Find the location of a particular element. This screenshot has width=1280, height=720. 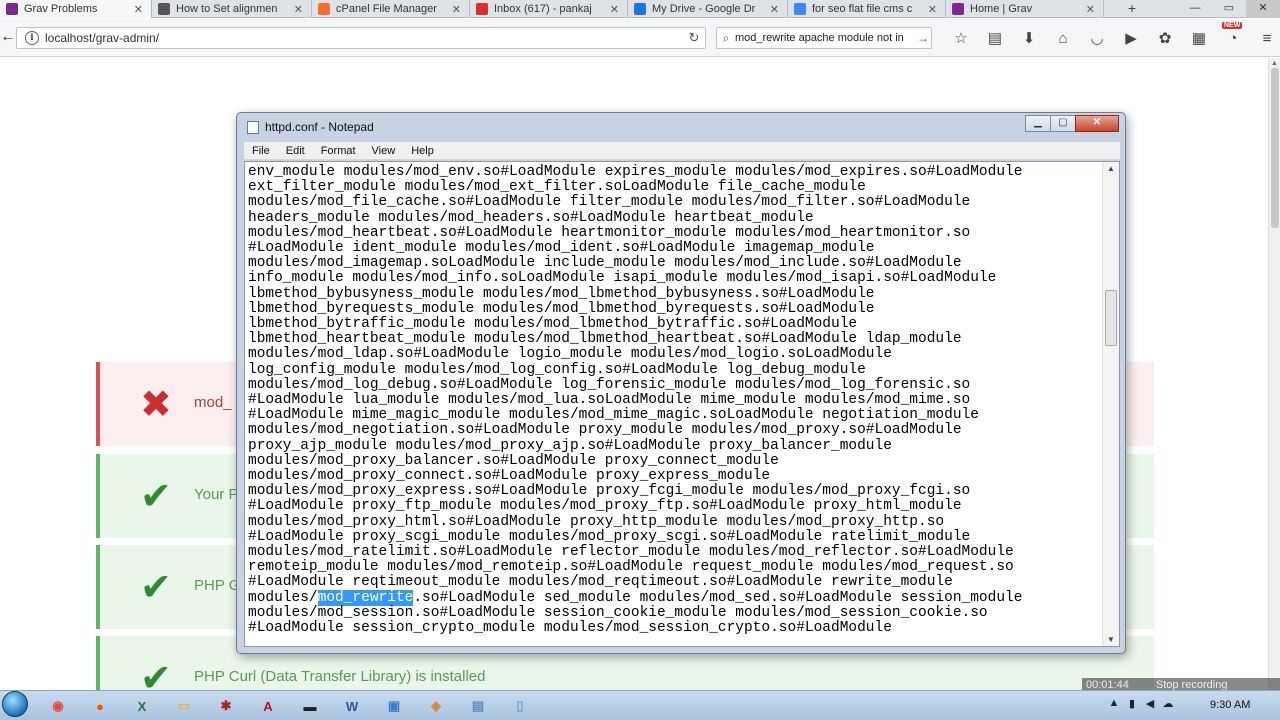

taskbar-paint-icon: ◈ is located at coordinates (436, 706).